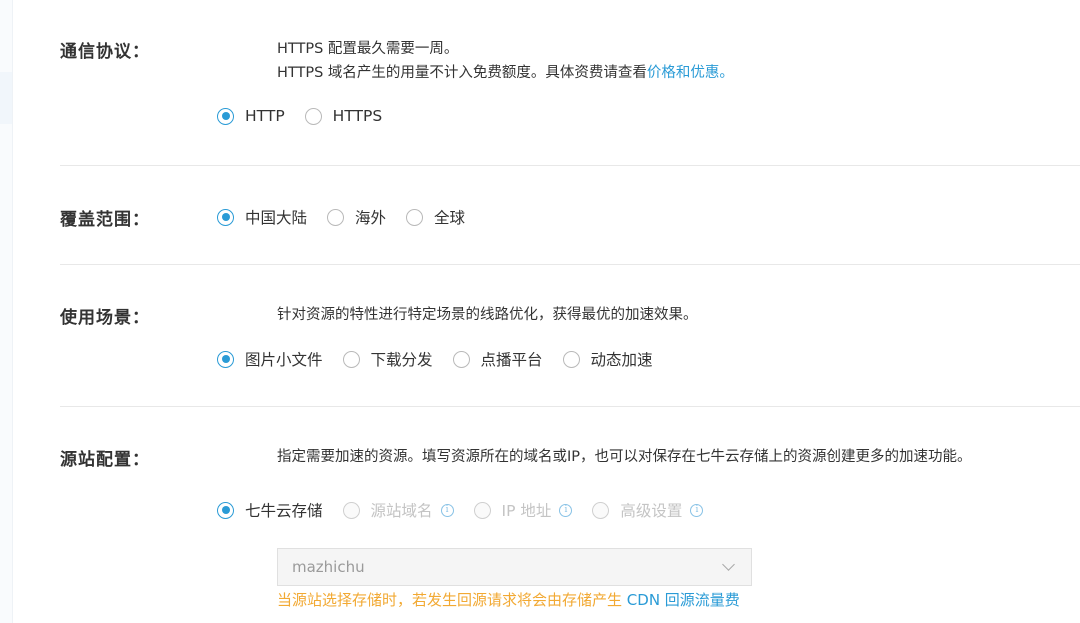  I want to click on radio-advanced: 高级设置 i, so click(648, 510).